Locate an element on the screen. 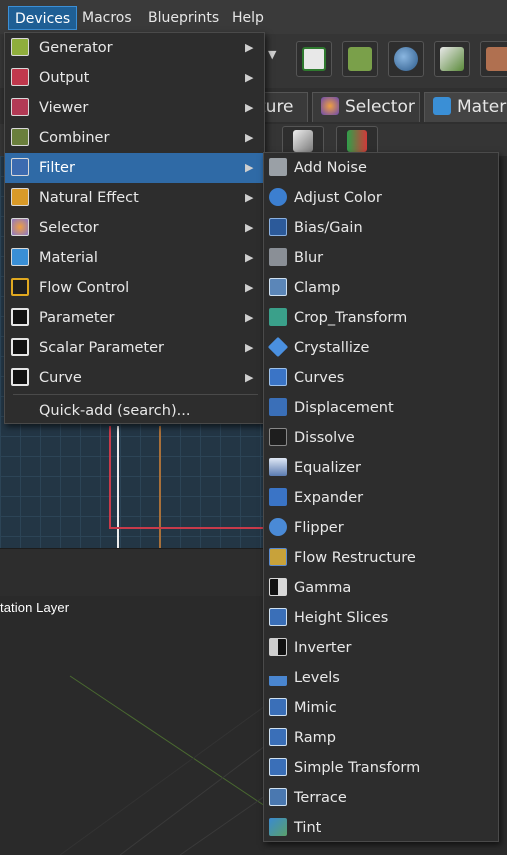  menu-item-filter: Filter ▶ is located at coordinates (134, 168).